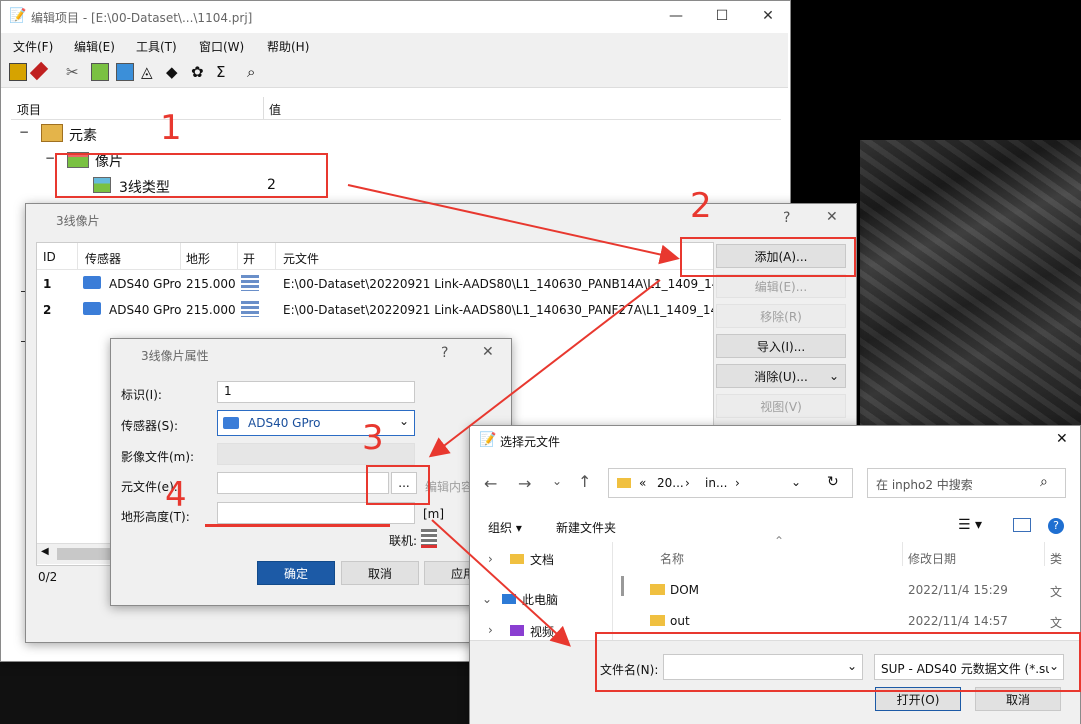 Image resolution: width=1081 pixels, height=724 pixels. Describe the element at coordinates (255, 72) in the screenshot. I see `help-pointer-icon: ⌕` at that location.